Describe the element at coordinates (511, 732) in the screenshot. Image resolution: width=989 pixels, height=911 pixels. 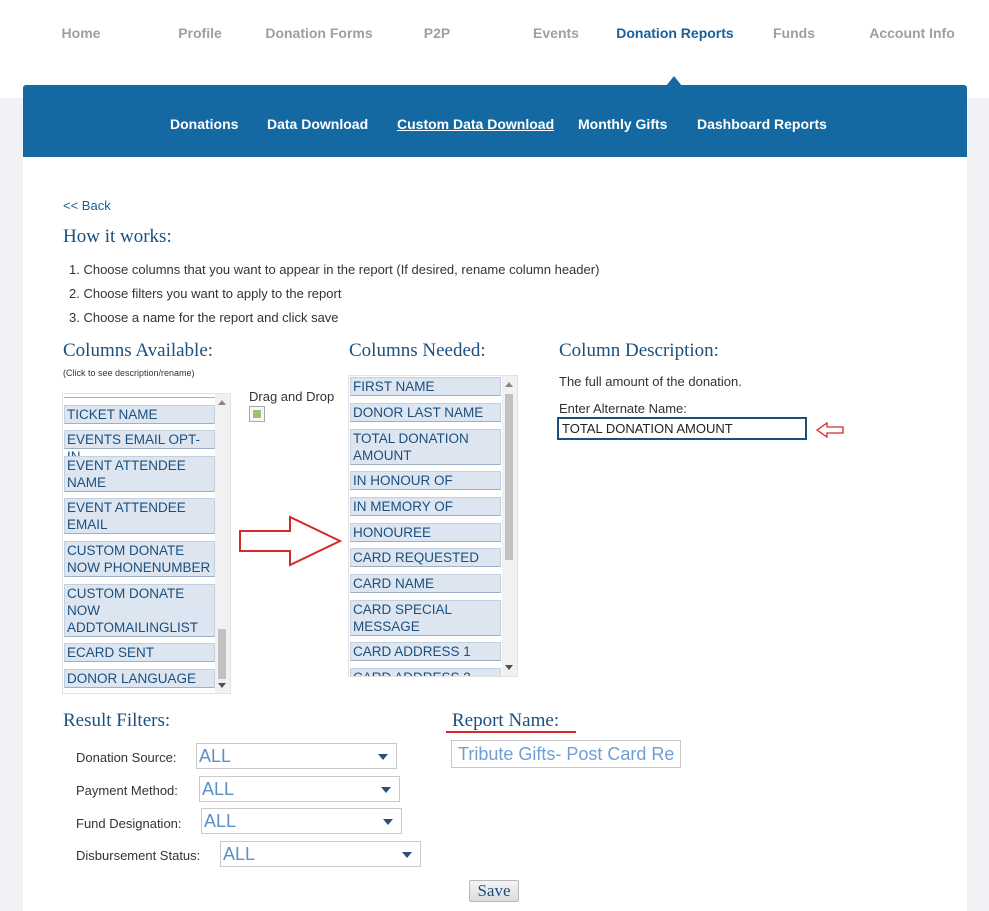
I see `underline-annotation` at that location.